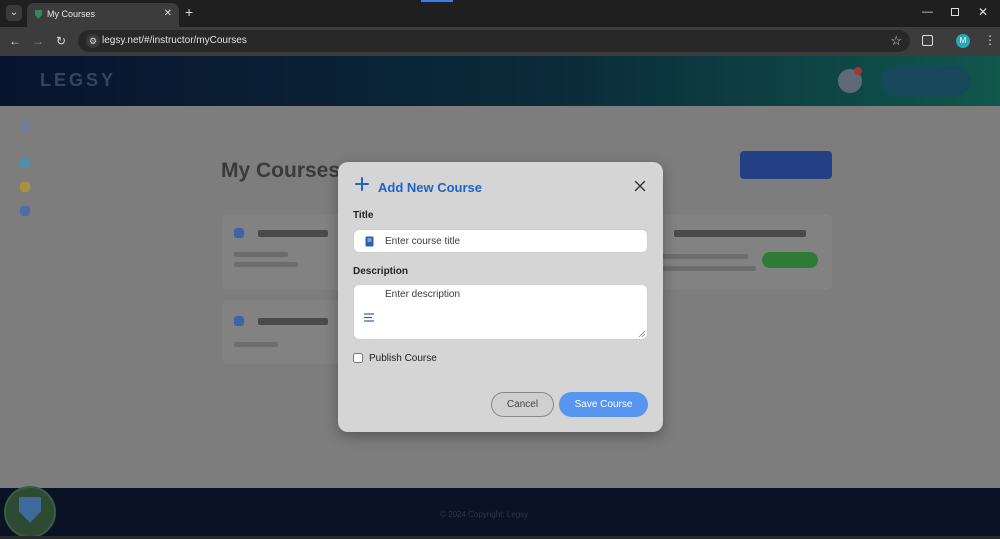  What do you see at coordinates (14, 13) in the screenshot?
I see `tab-search-button: ⌄` at bounding box center [14, 13].